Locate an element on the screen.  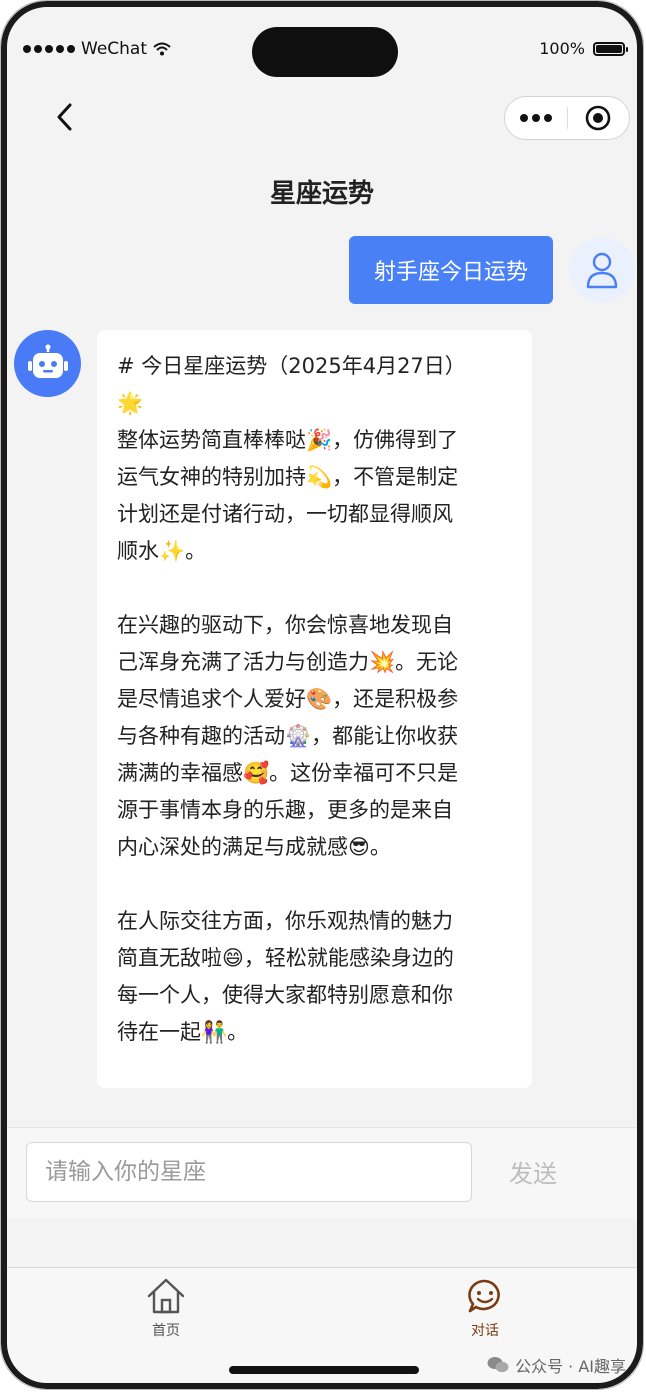
signal-icon is located at coordinates (49, 49).